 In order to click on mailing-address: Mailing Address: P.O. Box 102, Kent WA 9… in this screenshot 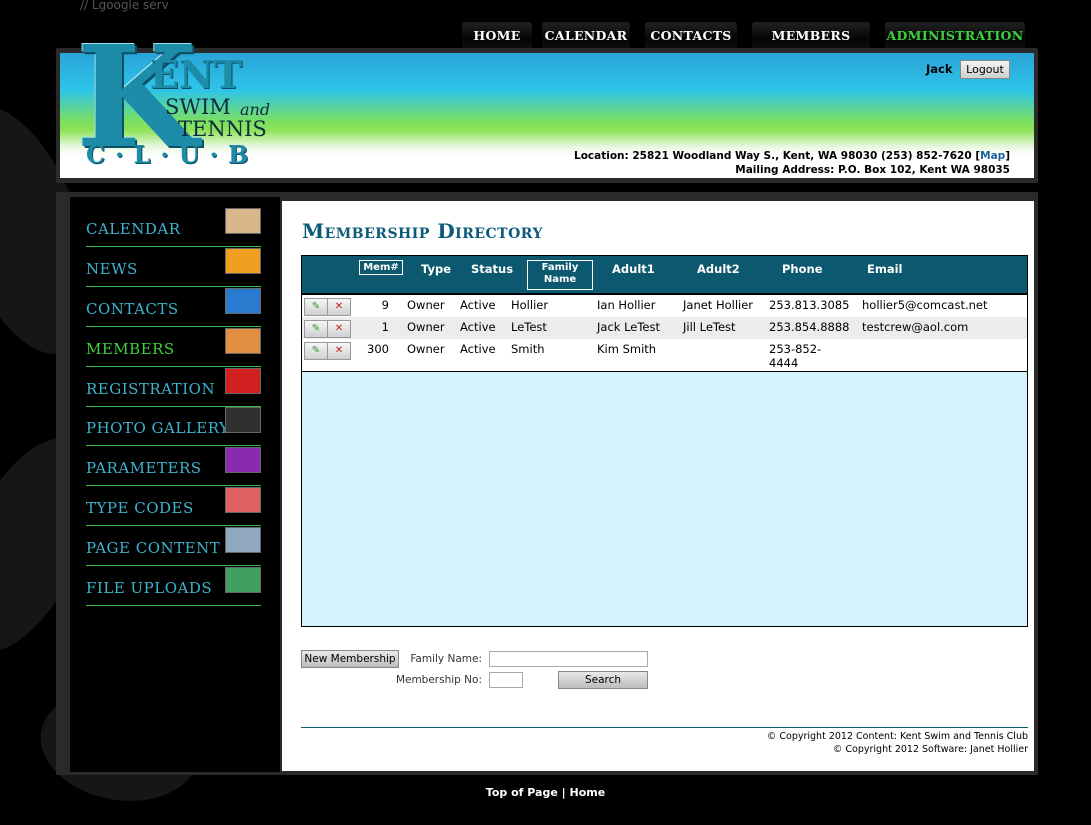, I will do `click(872, 170)`.